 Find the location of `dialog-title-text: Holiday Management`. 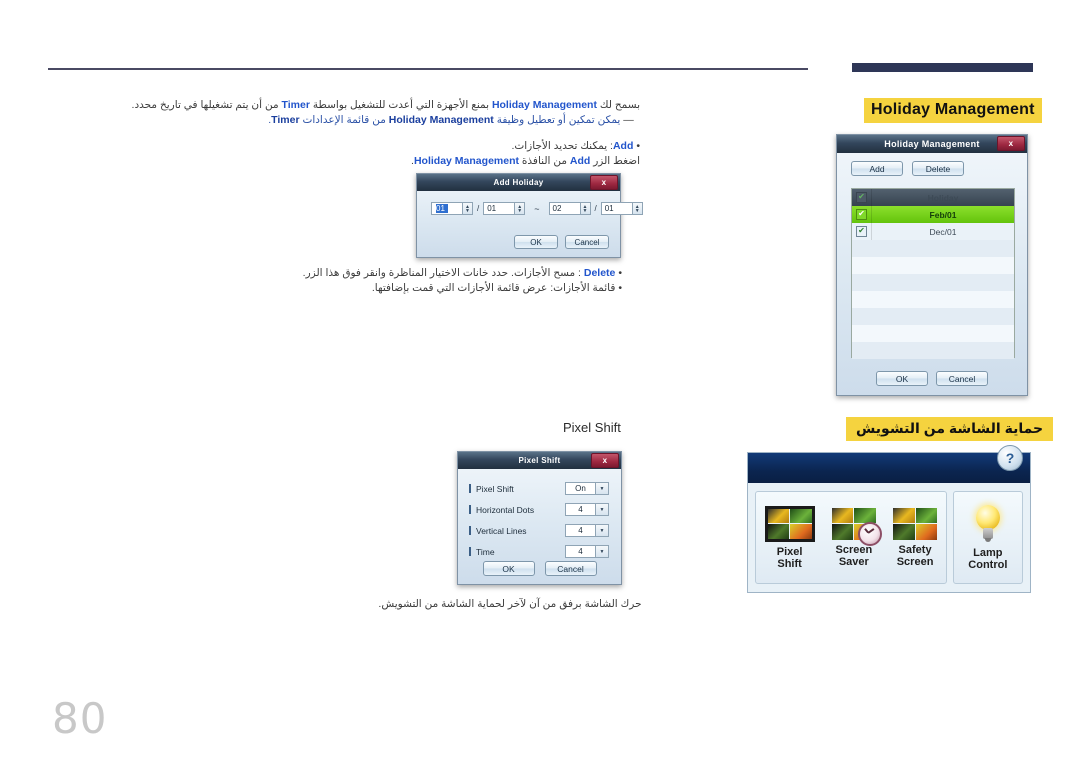

dialog-title-text: Holiday Management is located at coordinates (932, 144).